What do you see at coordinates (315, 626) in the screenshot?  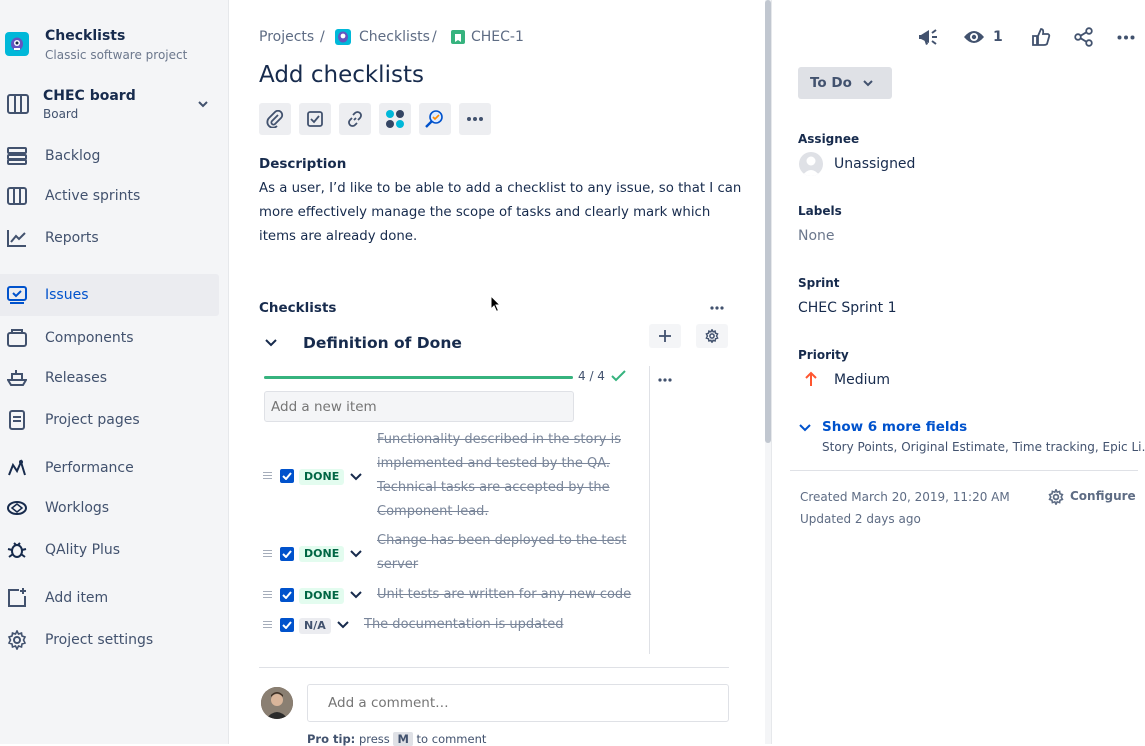 I see `status-lozenge: N/A` at bounding box center [315, 626].